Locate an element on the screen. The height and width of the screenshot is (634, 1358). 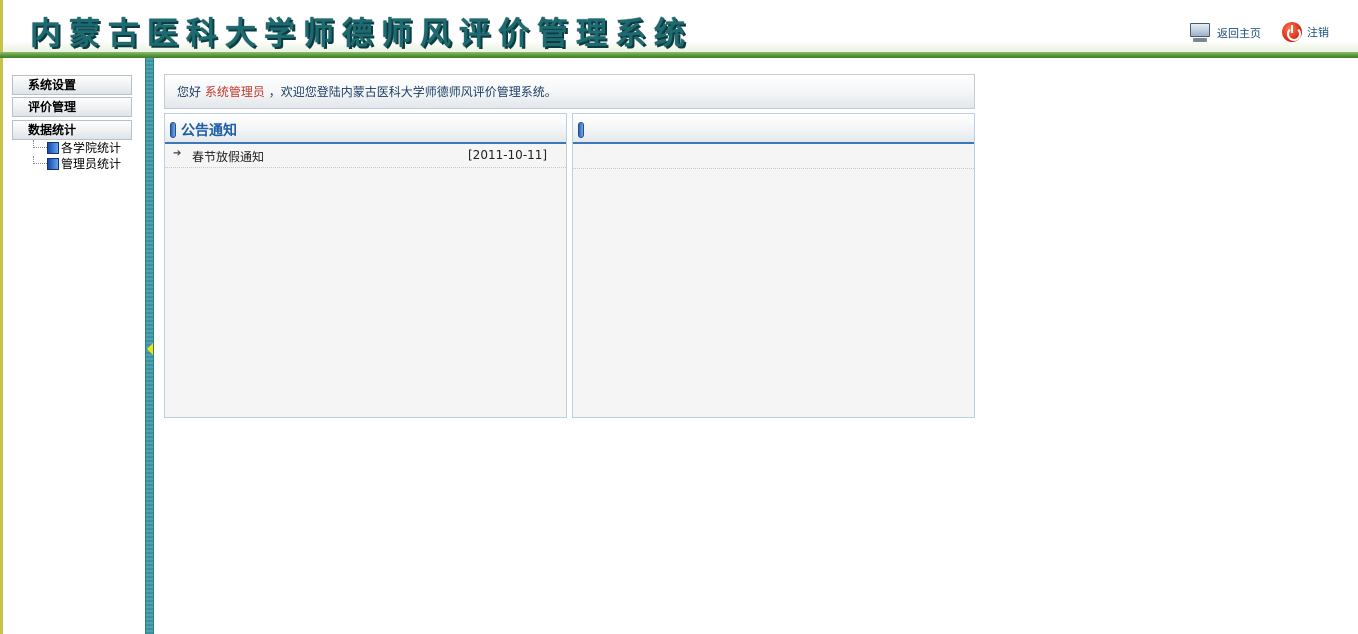
notice-item: ➔ 春节放假通知 [2011-10-11] is located at coordinates (365, 156).